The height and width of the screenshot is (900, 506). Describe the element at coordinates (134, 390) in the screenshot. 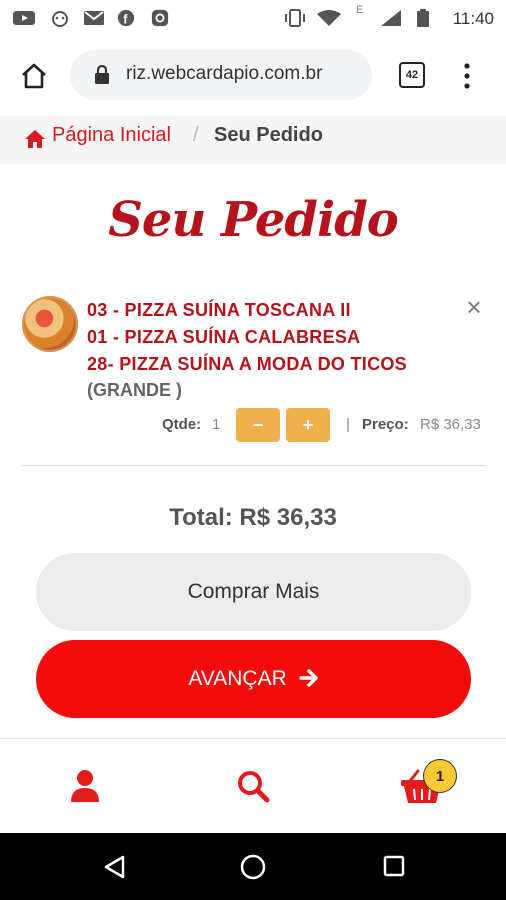

I see `item-size: (GRANDE )` at that location.